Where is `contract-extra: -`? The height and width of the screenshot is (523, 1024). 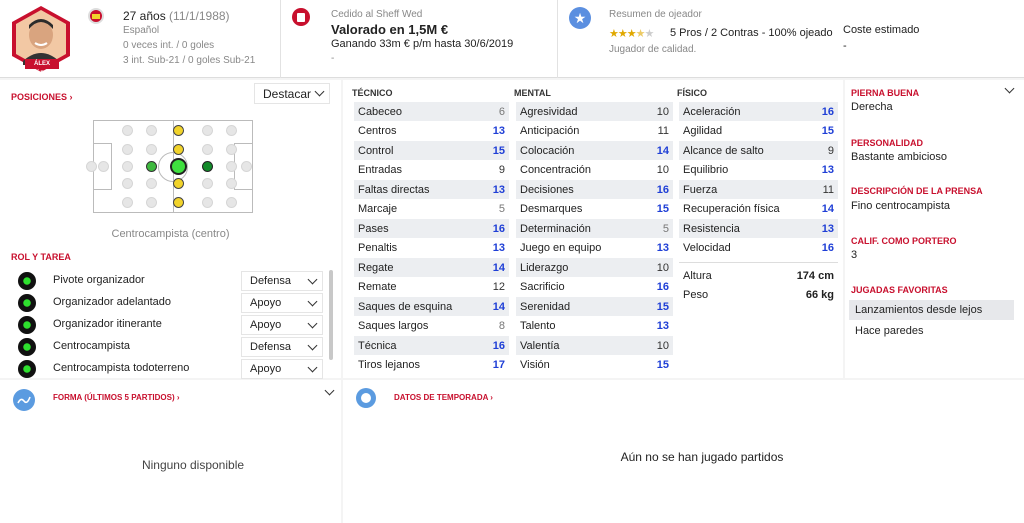 contract-extra: - is located at coordinates (333, 58).